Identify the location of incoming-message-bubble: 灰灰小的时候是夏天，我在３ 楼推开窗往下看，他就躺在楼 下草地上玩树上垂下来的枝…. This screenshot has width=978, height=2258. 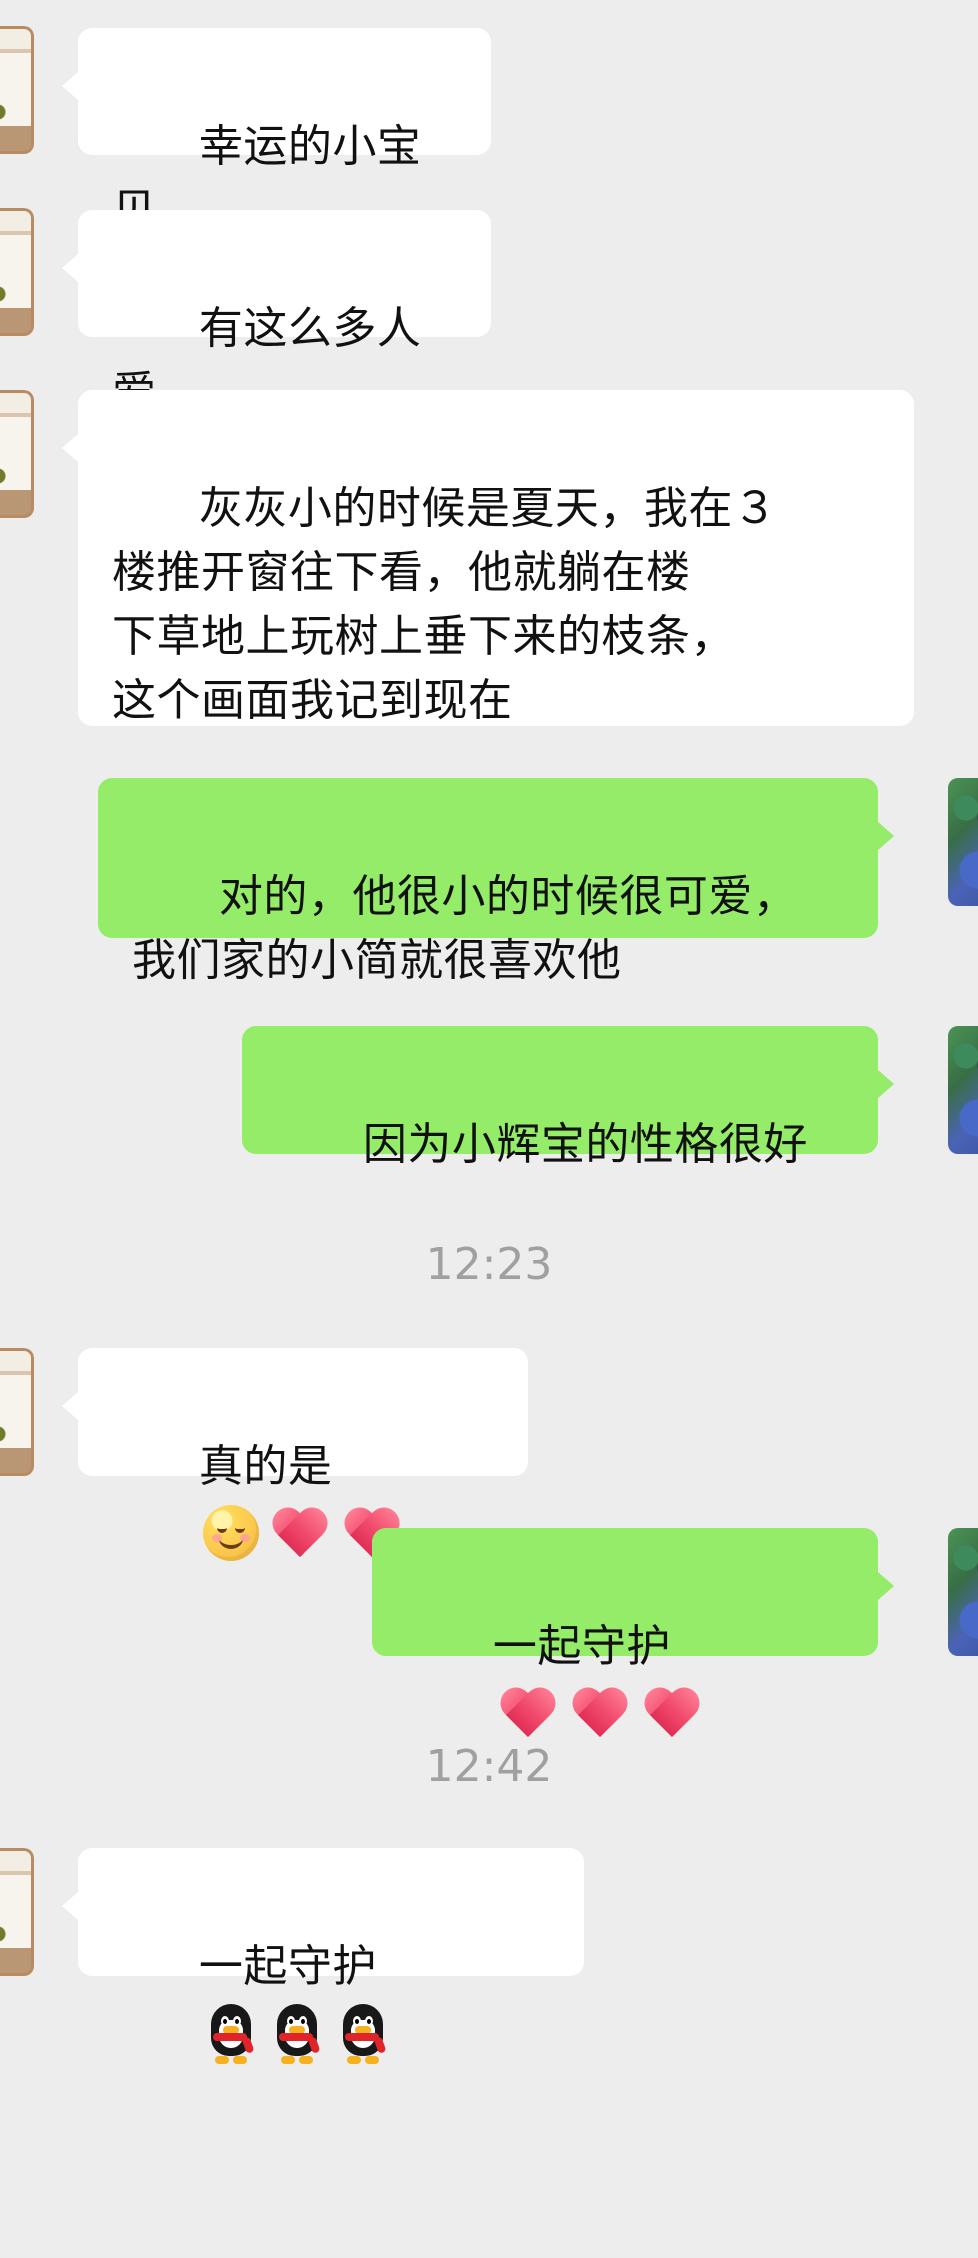
(488, 558).